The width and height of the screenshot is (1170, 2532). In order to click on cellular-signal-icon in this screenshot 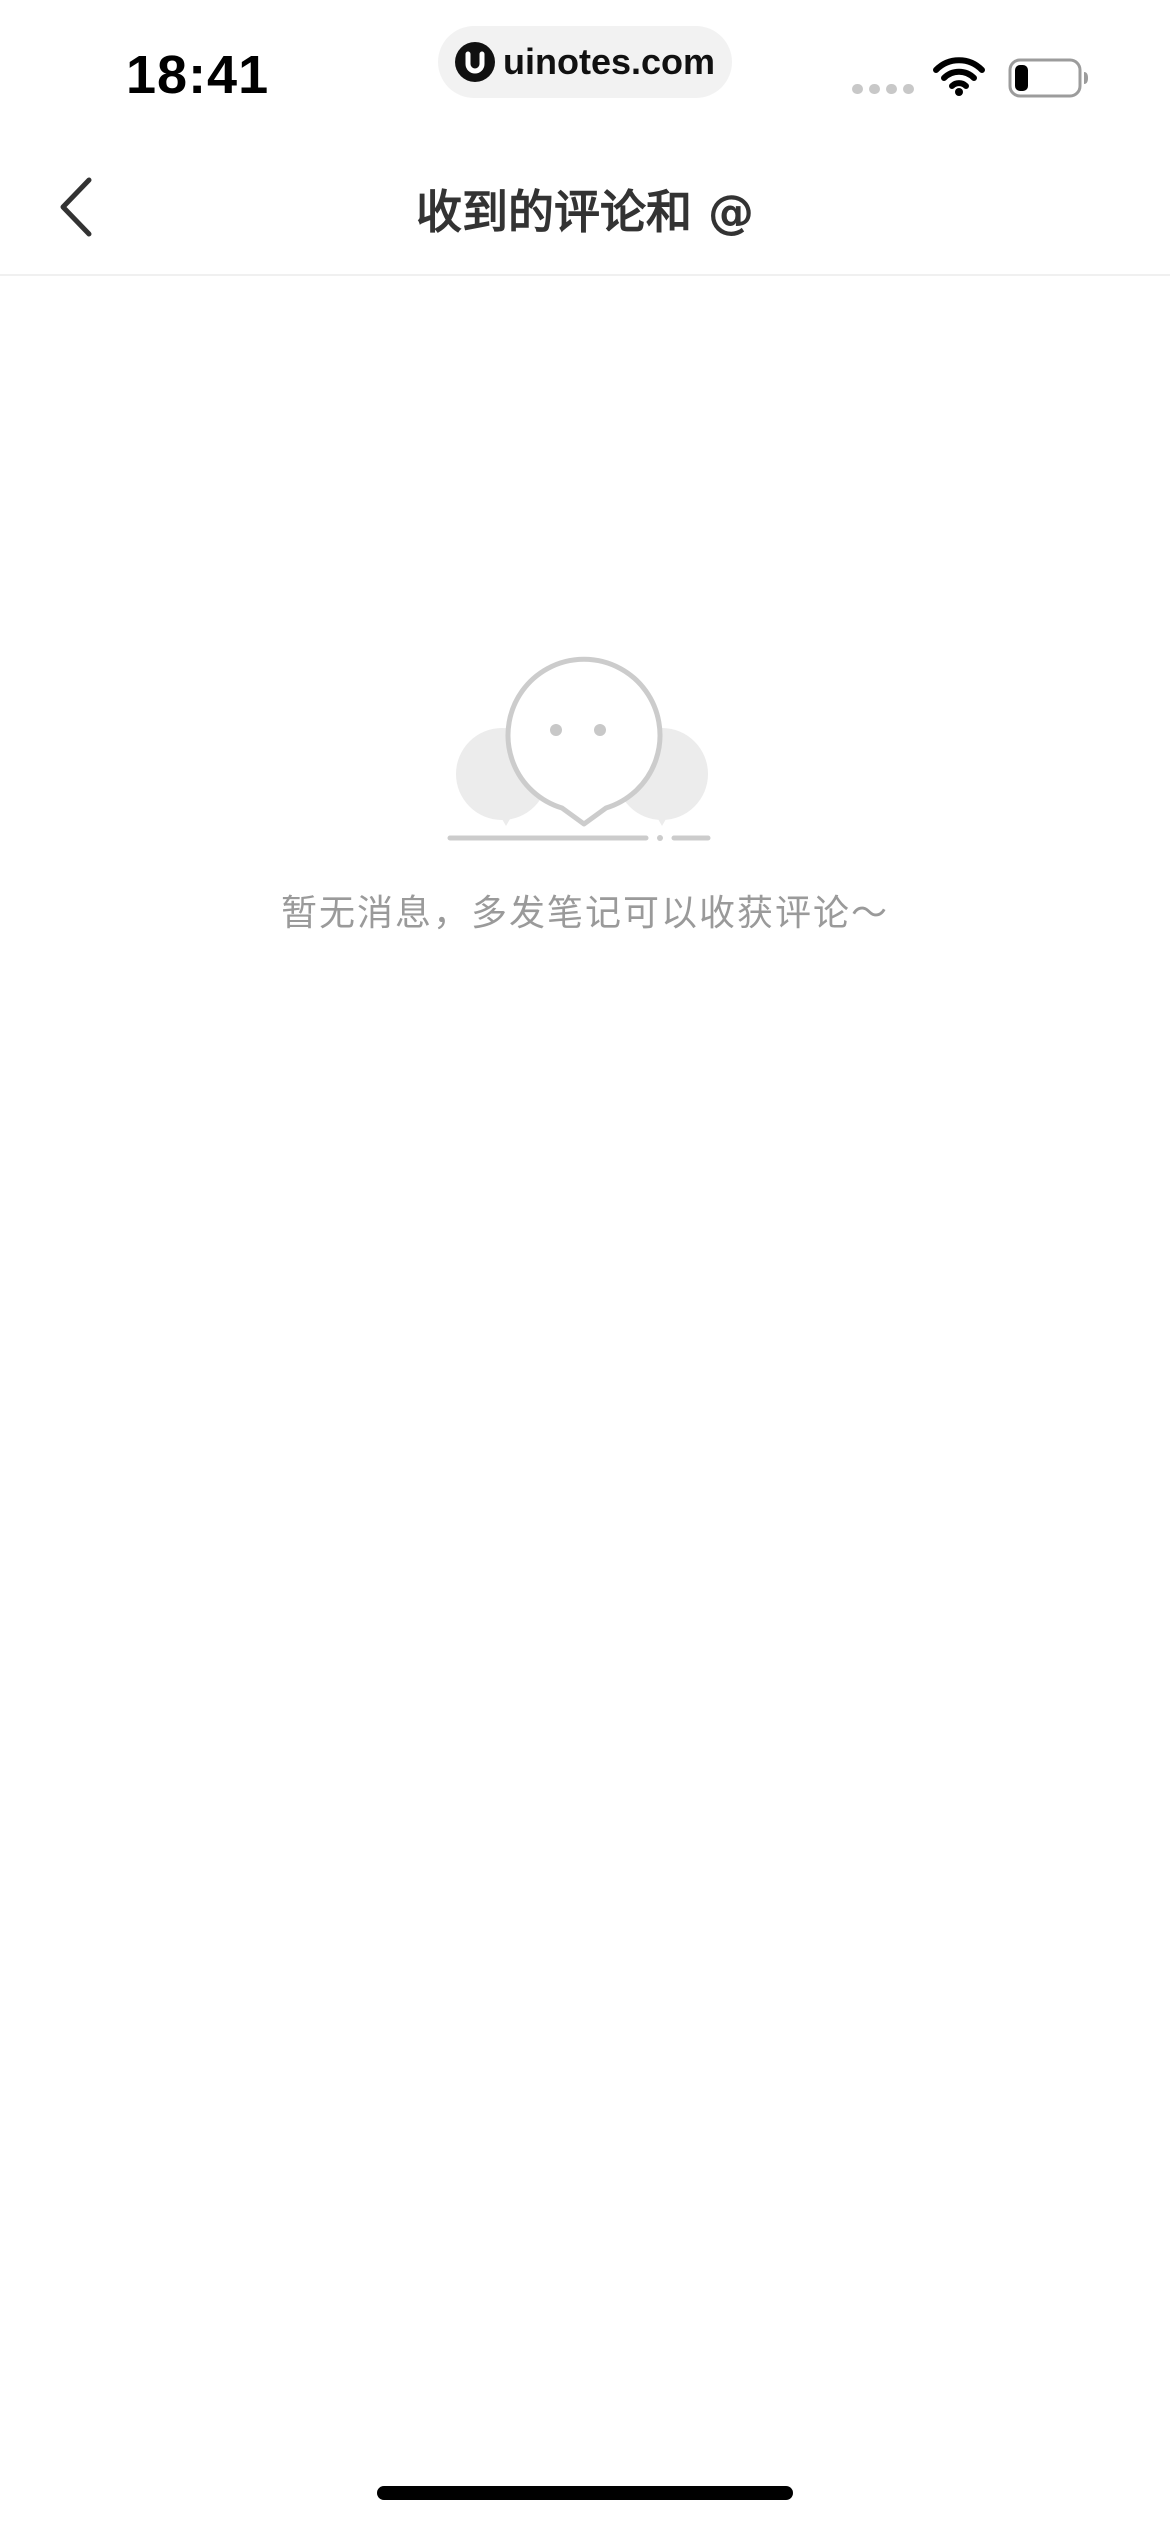, I will do `click(883, 89)`.